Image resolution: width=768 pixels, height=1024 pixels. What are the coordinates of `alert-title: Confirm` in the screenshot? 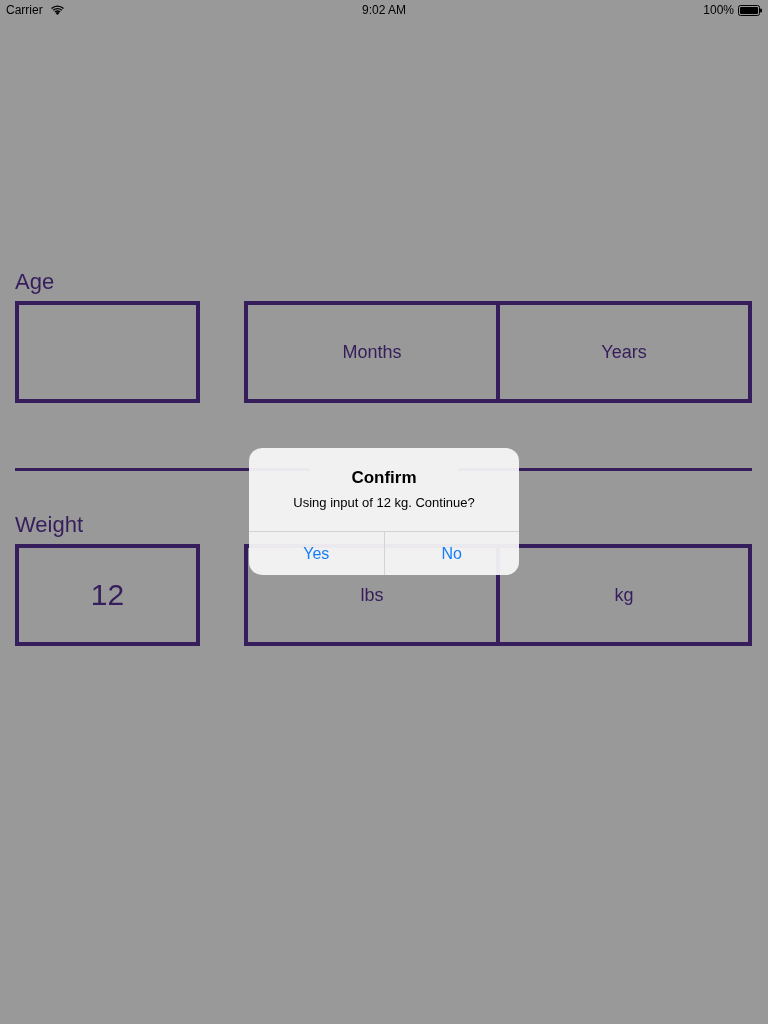 It's located at (384, 478).